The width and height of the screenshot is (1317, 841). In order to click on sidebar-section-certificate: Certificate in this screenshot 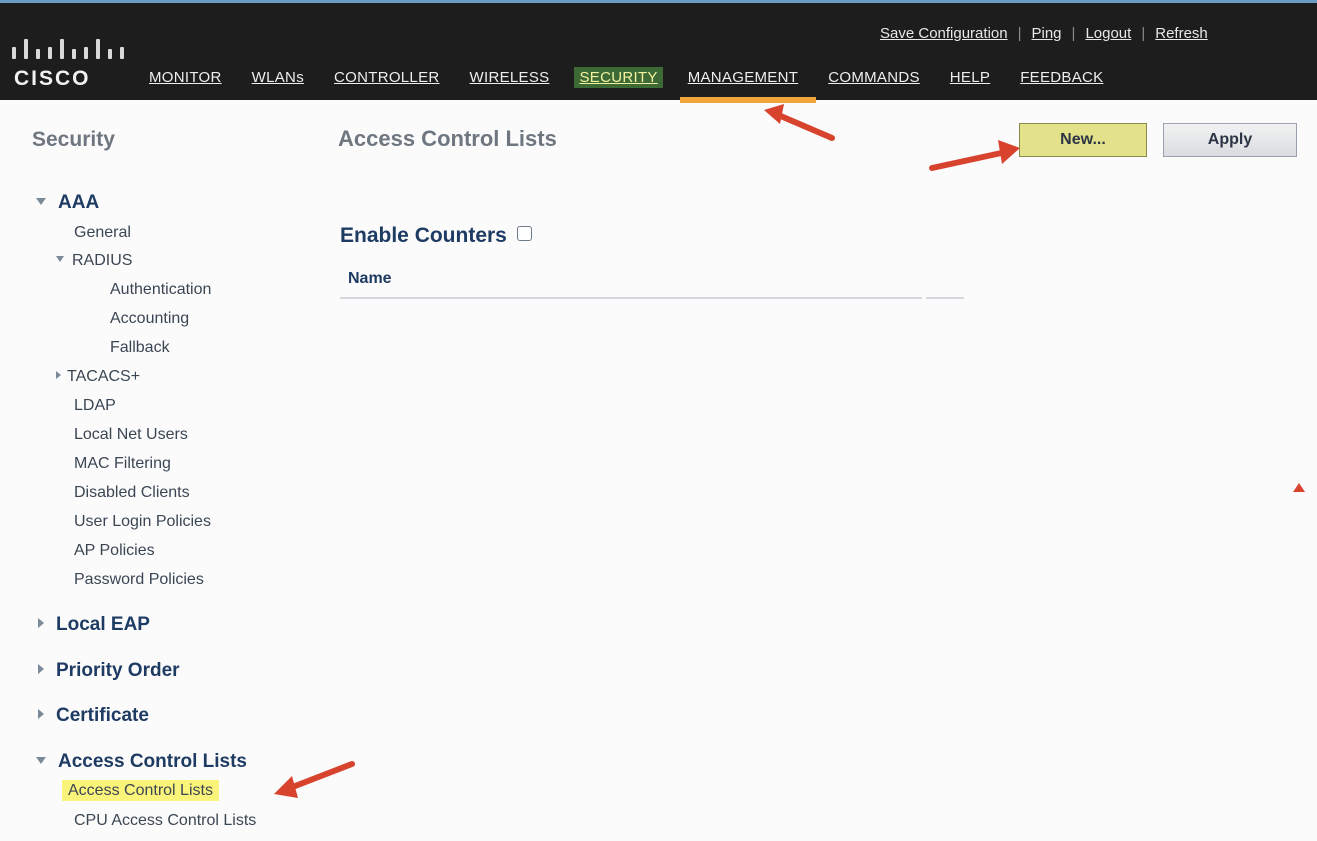, I will do `click(93, 716)`.